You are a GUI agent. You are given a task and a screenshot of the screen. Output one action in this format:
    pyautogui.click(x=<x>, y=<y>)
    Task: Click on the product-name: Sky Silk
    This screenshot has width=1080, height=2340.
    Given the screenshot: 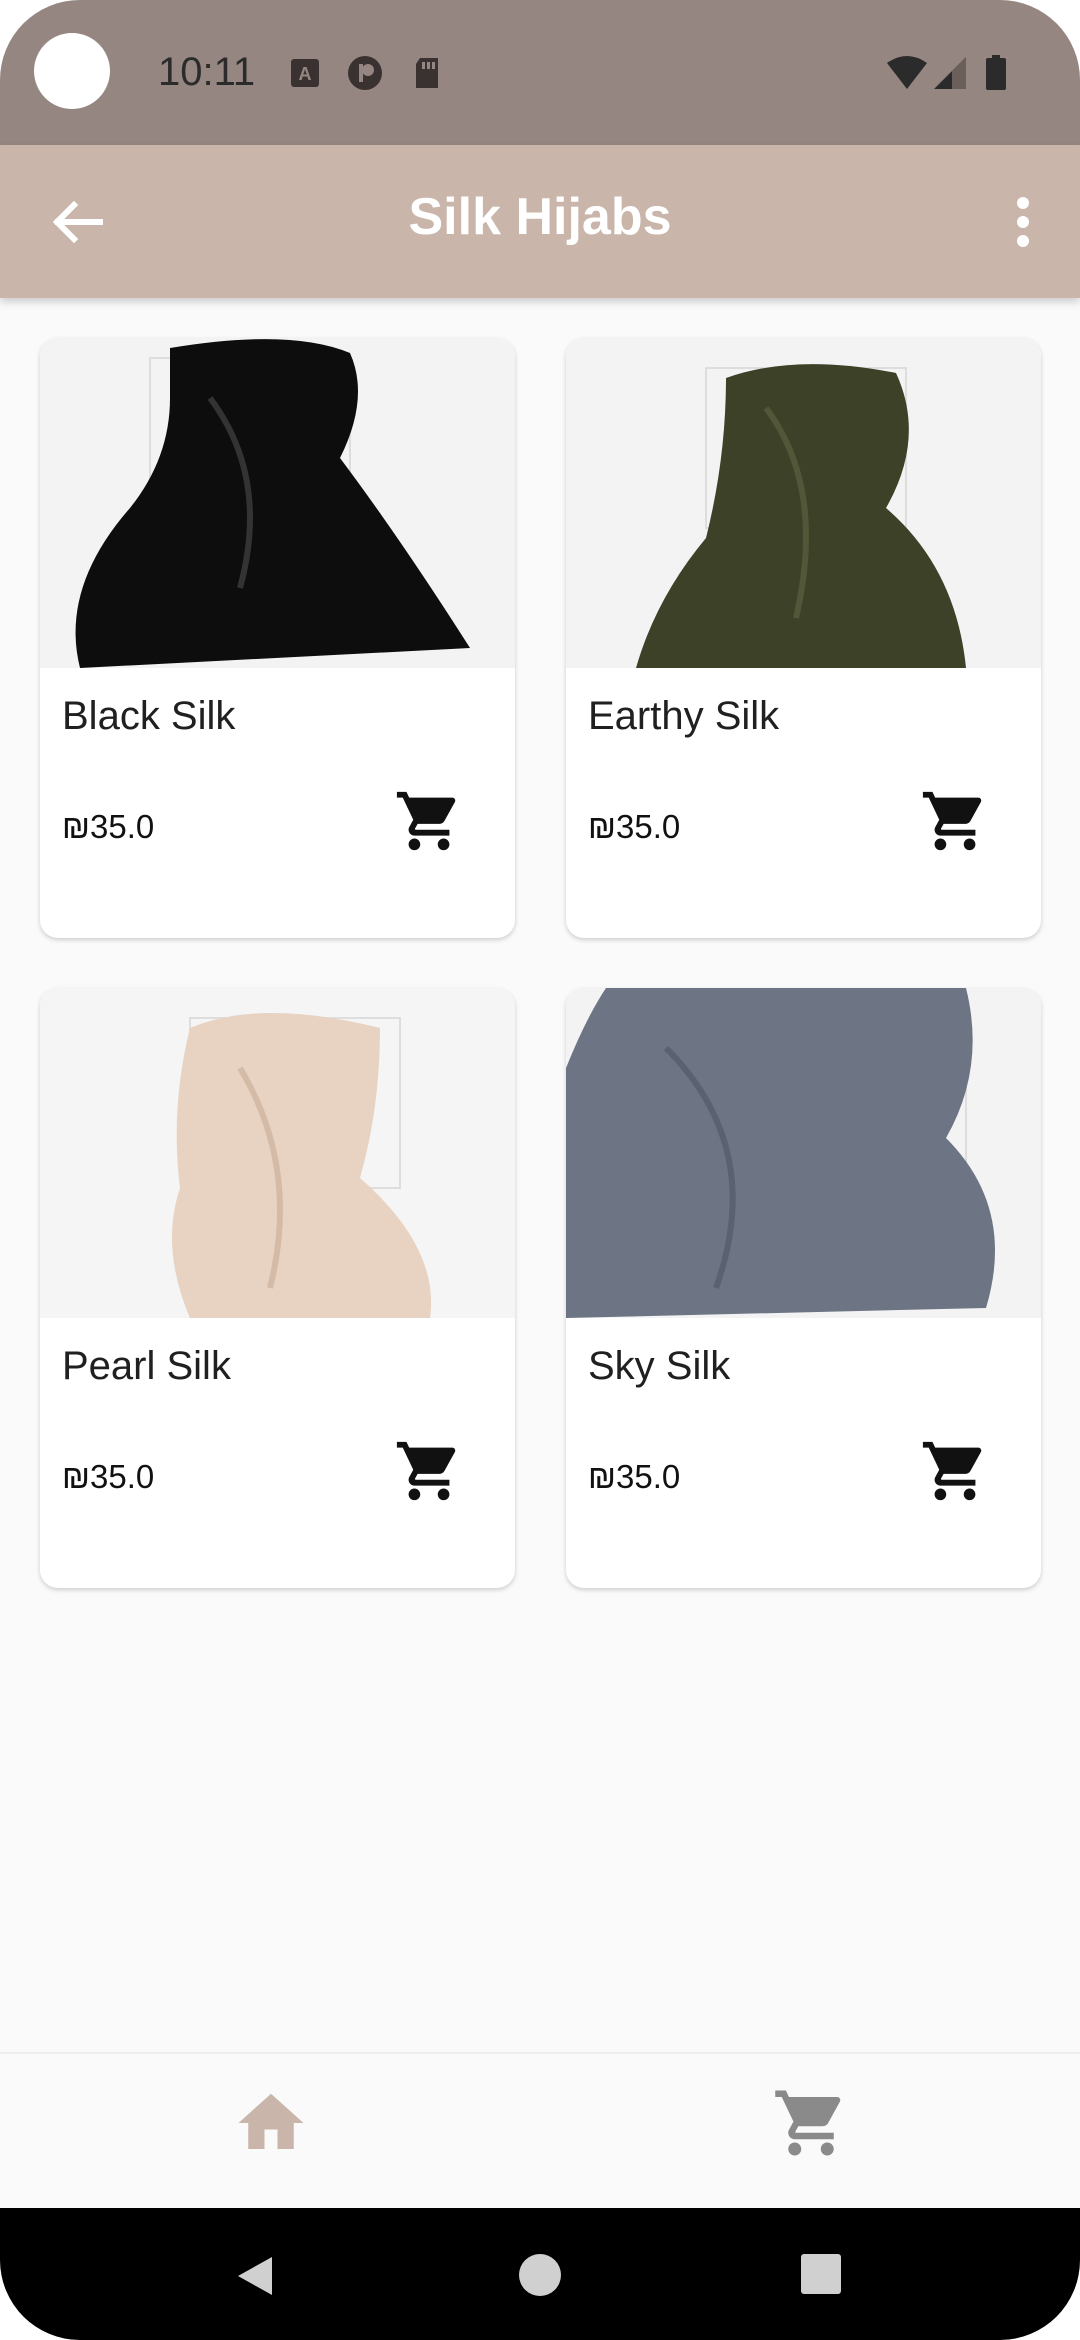 What is the action you would take?
    pyautogui.click(x=659, y=1366)
    